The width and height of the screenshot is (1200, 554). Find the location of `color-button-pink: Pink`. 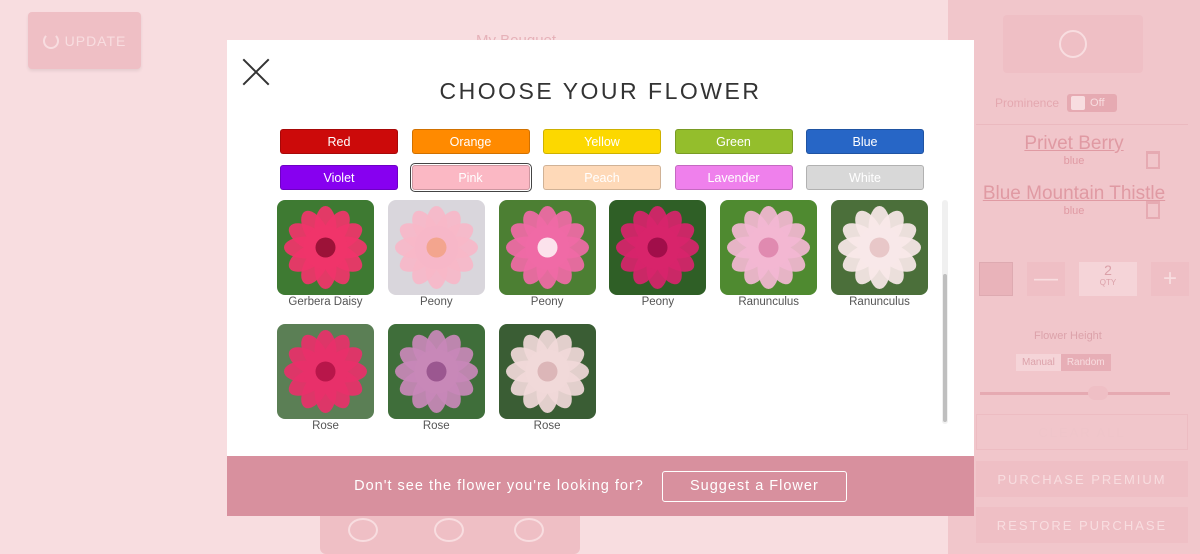

color-button-pink: Pink is located at coordinates (470, 177).